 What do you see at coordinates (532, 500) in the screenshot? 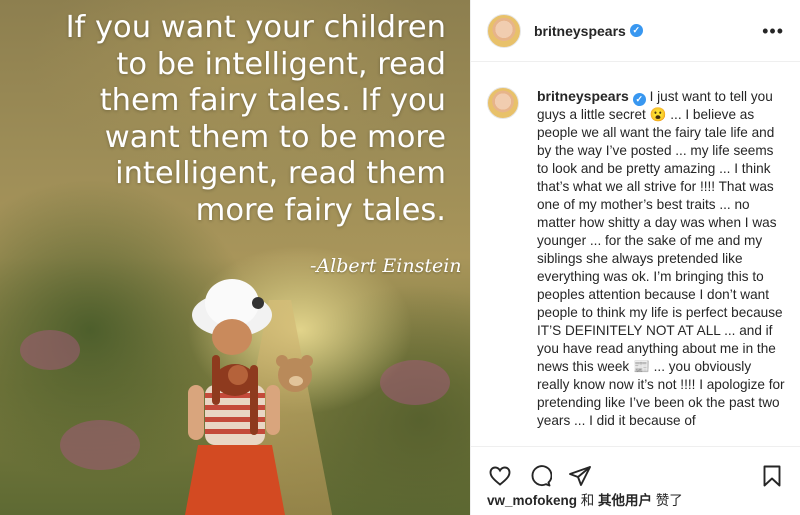
I see `likes-username: vw_mofokeng` at bounding box center [532, 500].